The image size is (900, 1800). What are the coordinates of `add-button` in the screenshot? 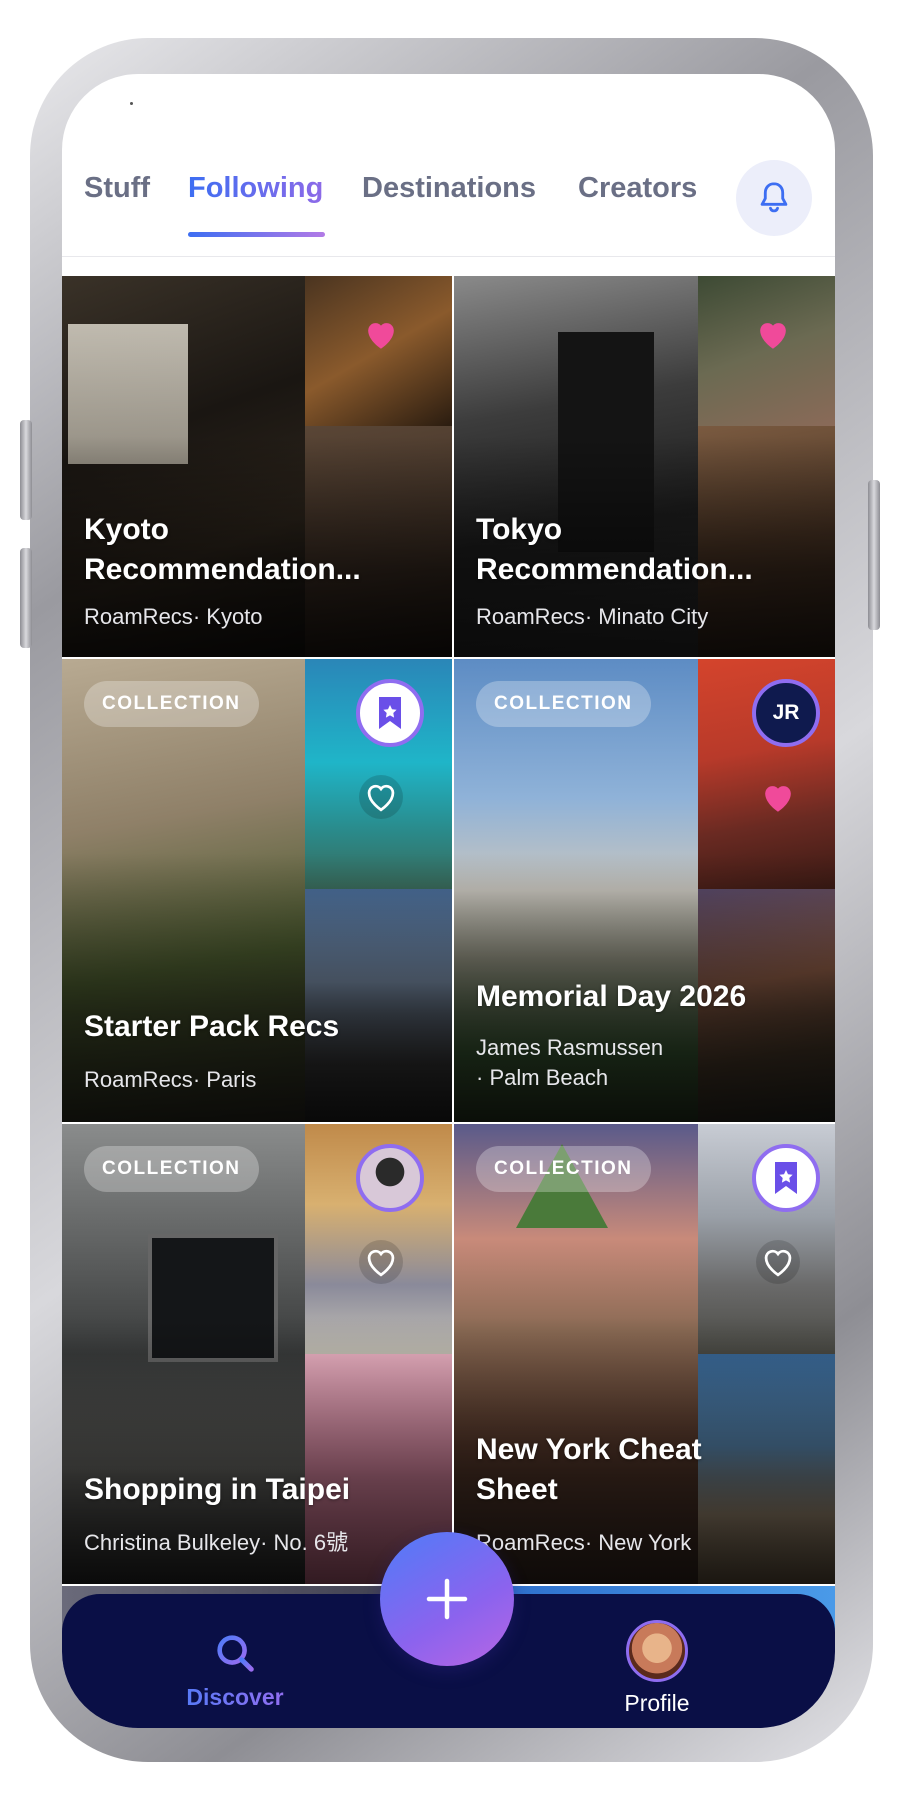 It's located at (447, 1599).